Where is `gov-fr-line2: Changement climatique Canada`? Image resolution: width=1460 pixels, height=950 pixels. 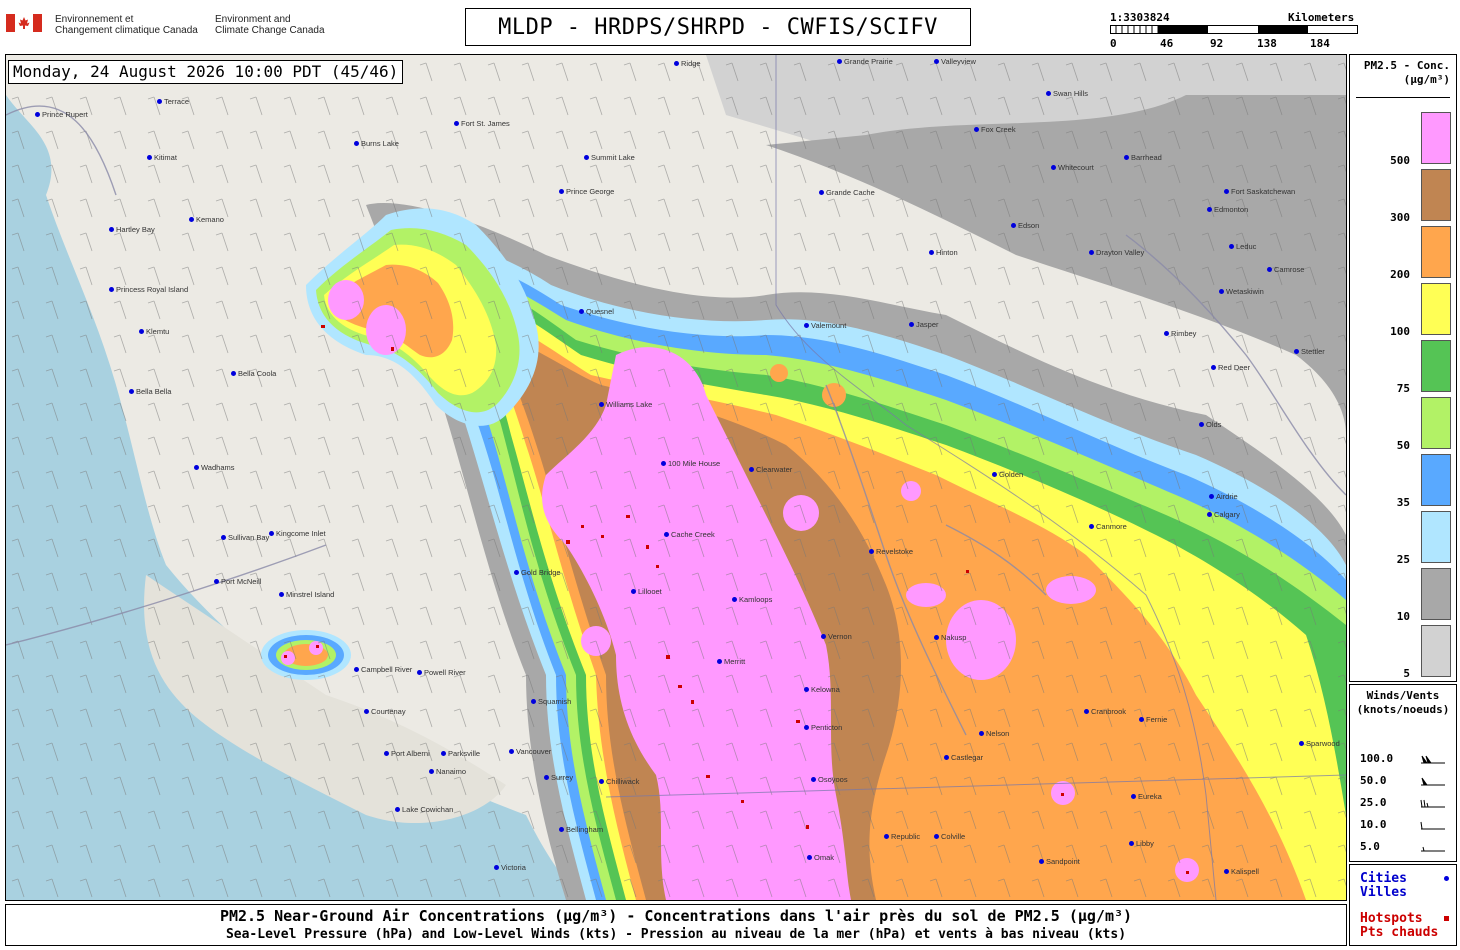 gov-fr-line2: Changement climatique Canada is located at coordinates (126, 30).